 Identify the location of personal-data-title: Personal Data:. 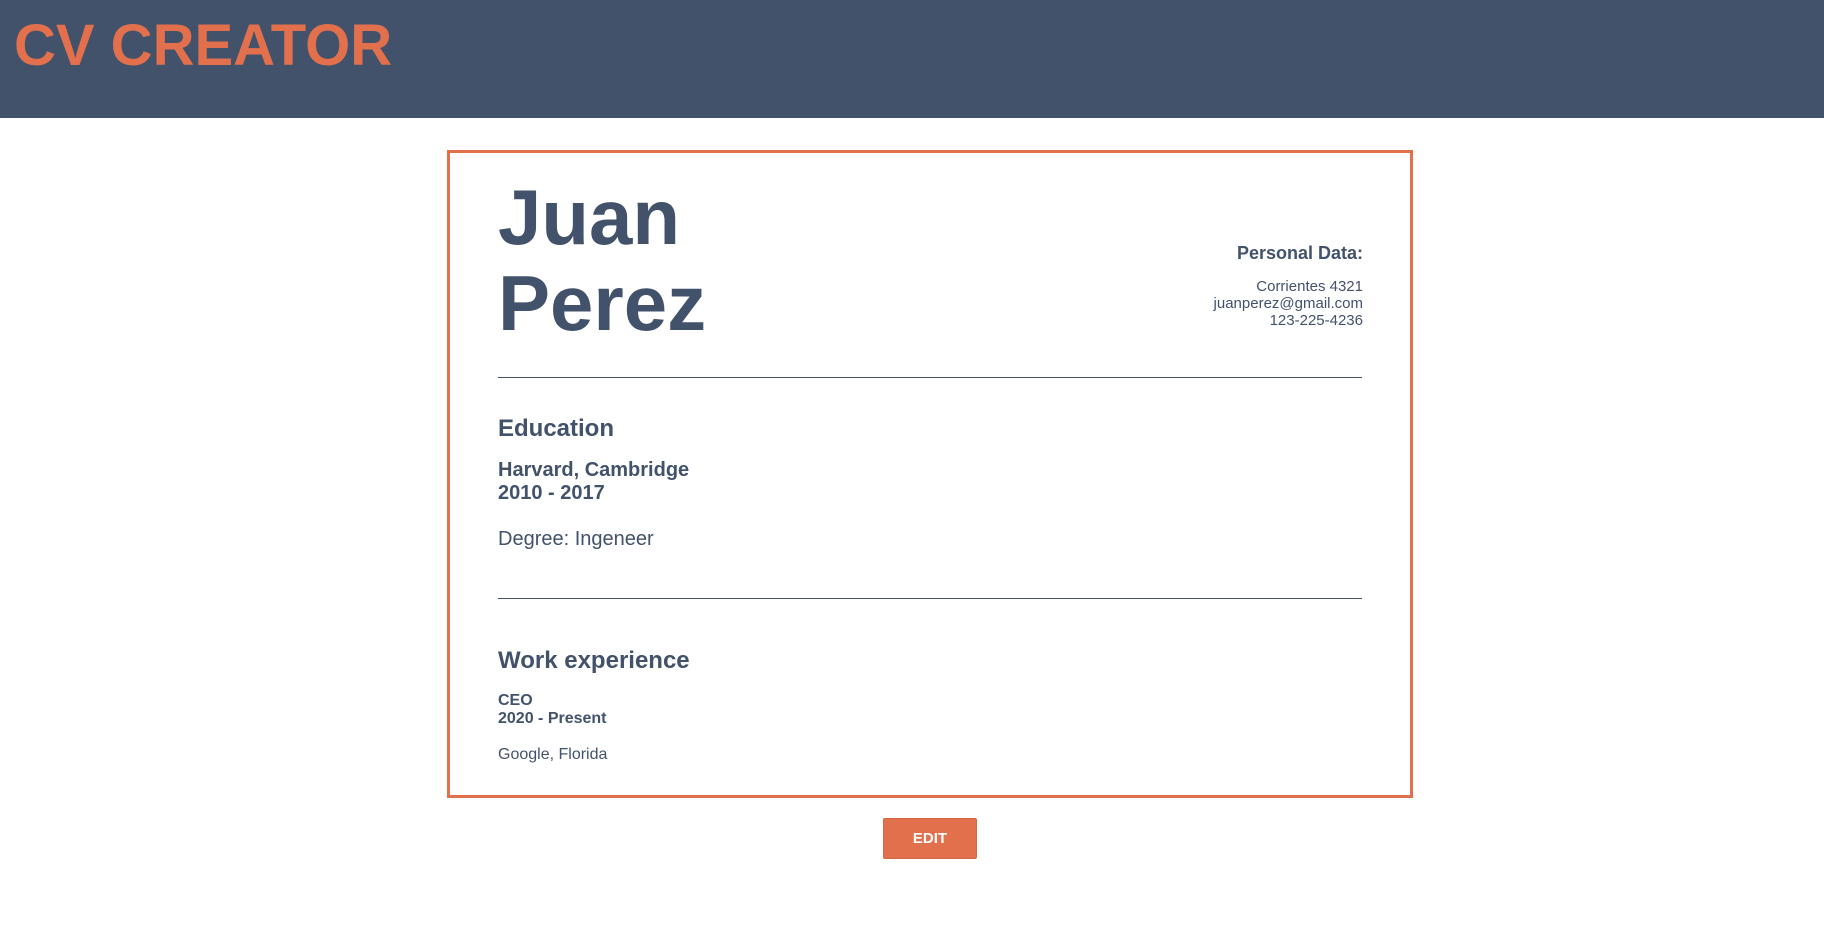
(1299, 253).